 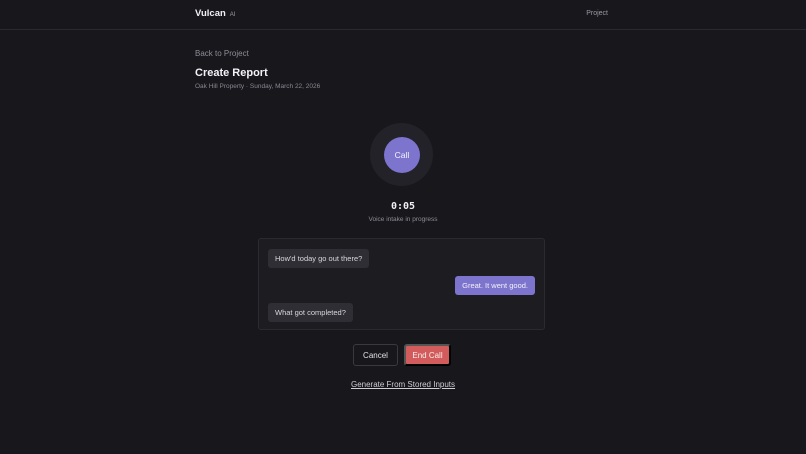 What do you see at coordinates (232, 15) in the screenshot?
I see `brand-tag: AI` at bounding box center [232, 15].